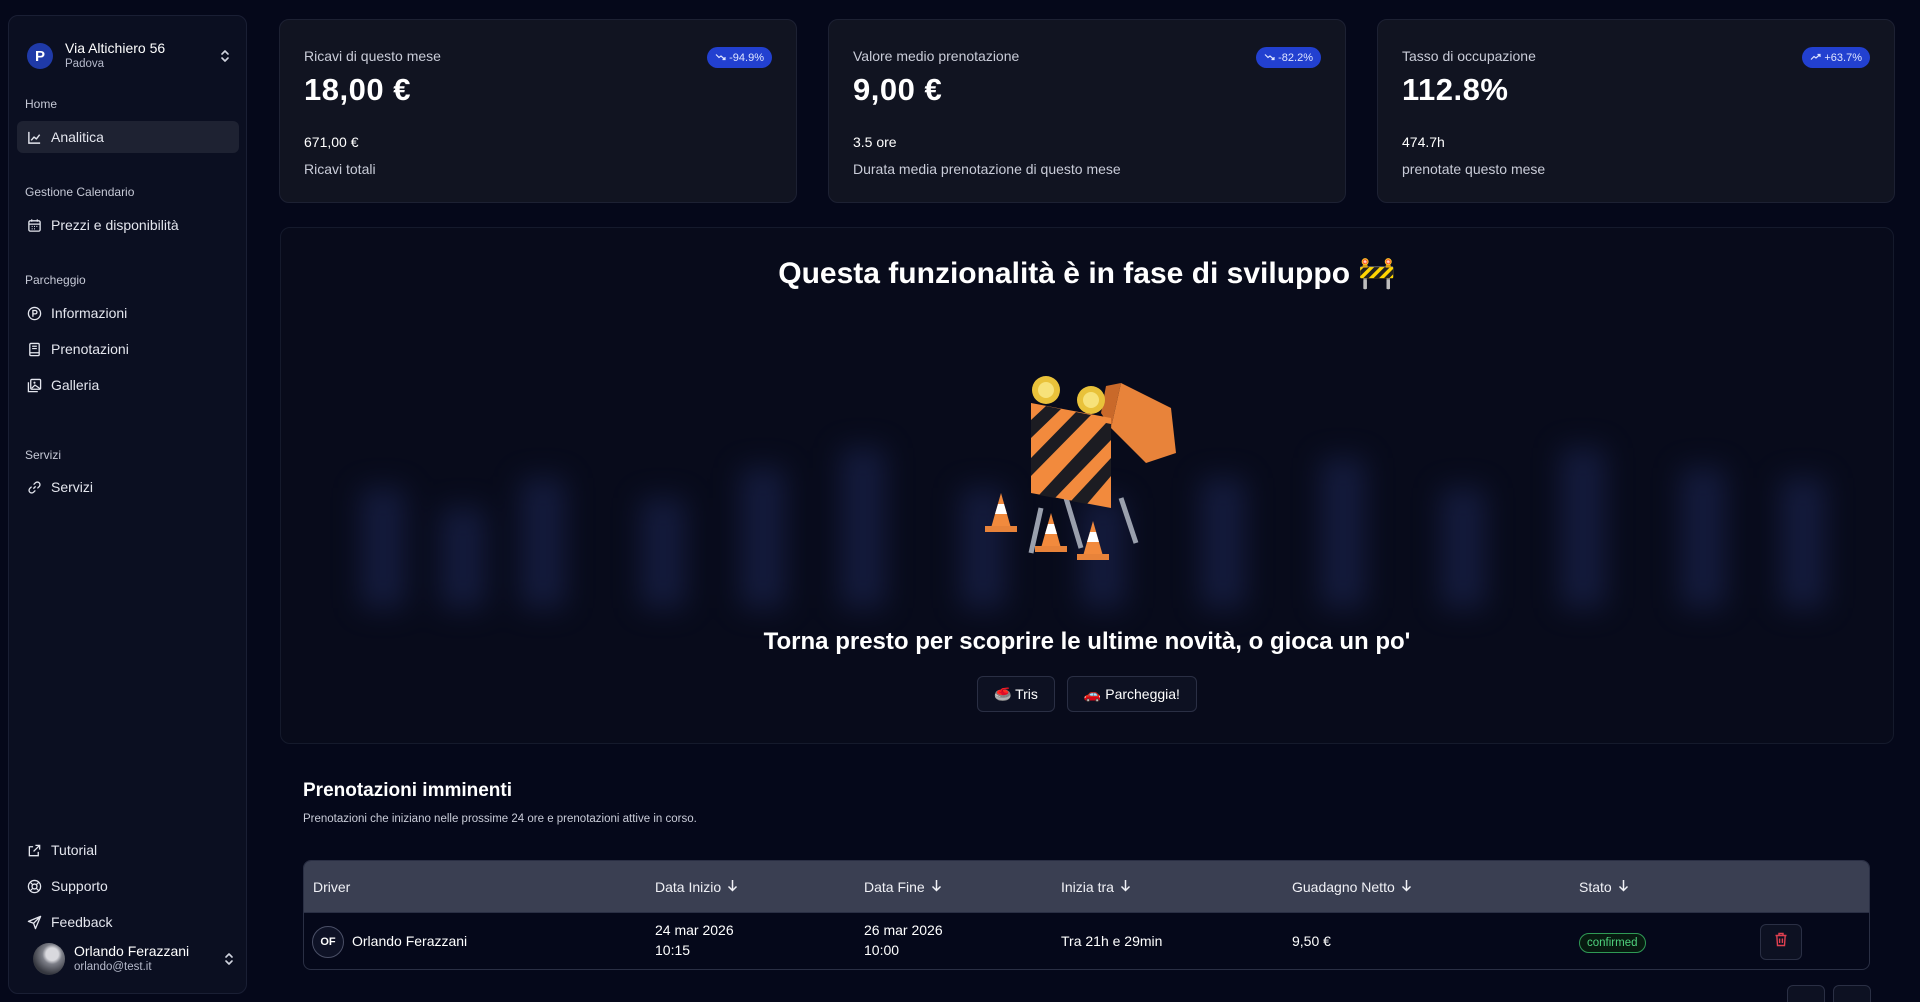  What do you see at coordinates (115, 225) in the screenshot?
I see `sidebar-item-label: Prezzi e disponibilità` at bounding box center [115, 225].